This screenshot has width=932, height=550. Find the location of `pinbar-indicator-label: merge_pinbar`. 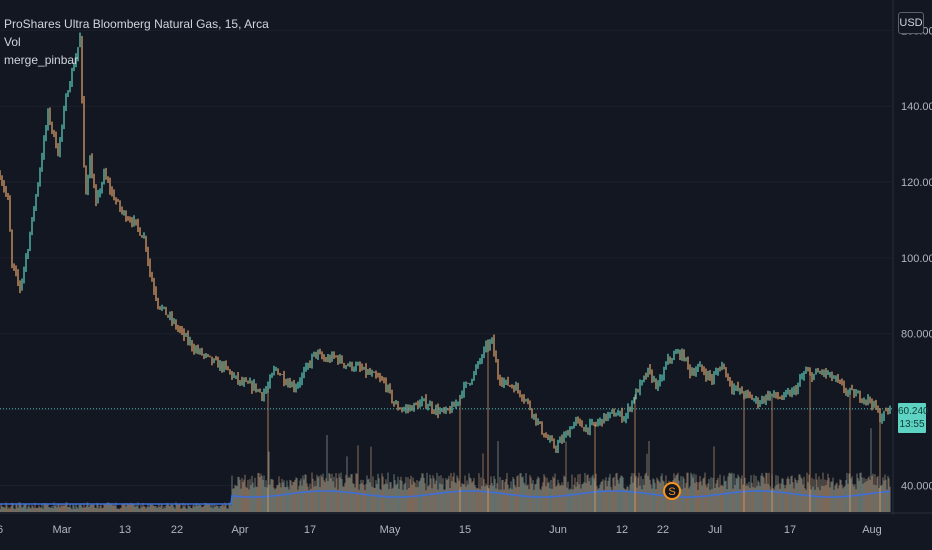

pinbar-indicator-label: merge_pinbar is located at coordinates (136, 60).